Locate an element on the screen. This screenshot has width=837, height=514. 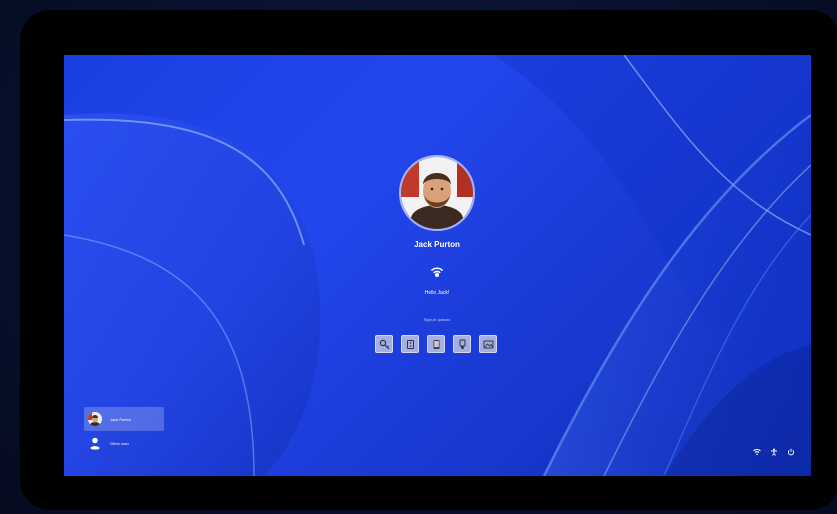
user-entry-jack-purton: Jack Purton is located at coordinates (124, 419).